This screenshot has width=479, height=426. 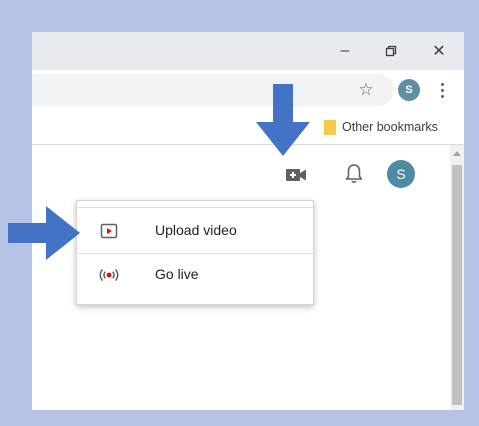 I want to click on arrow-right-icon, so click(x=44, y=233).